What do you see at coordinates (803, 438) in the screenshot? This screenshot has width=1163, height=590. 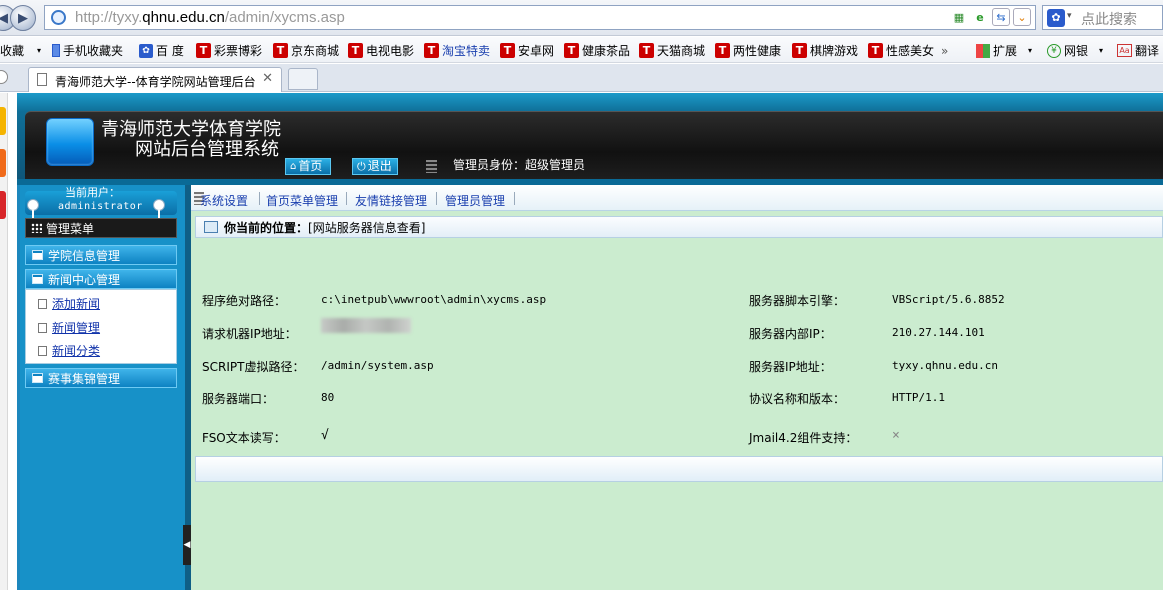 I see `info-label: Jmail4.2组件支持：` at bounding box center [803, 438].